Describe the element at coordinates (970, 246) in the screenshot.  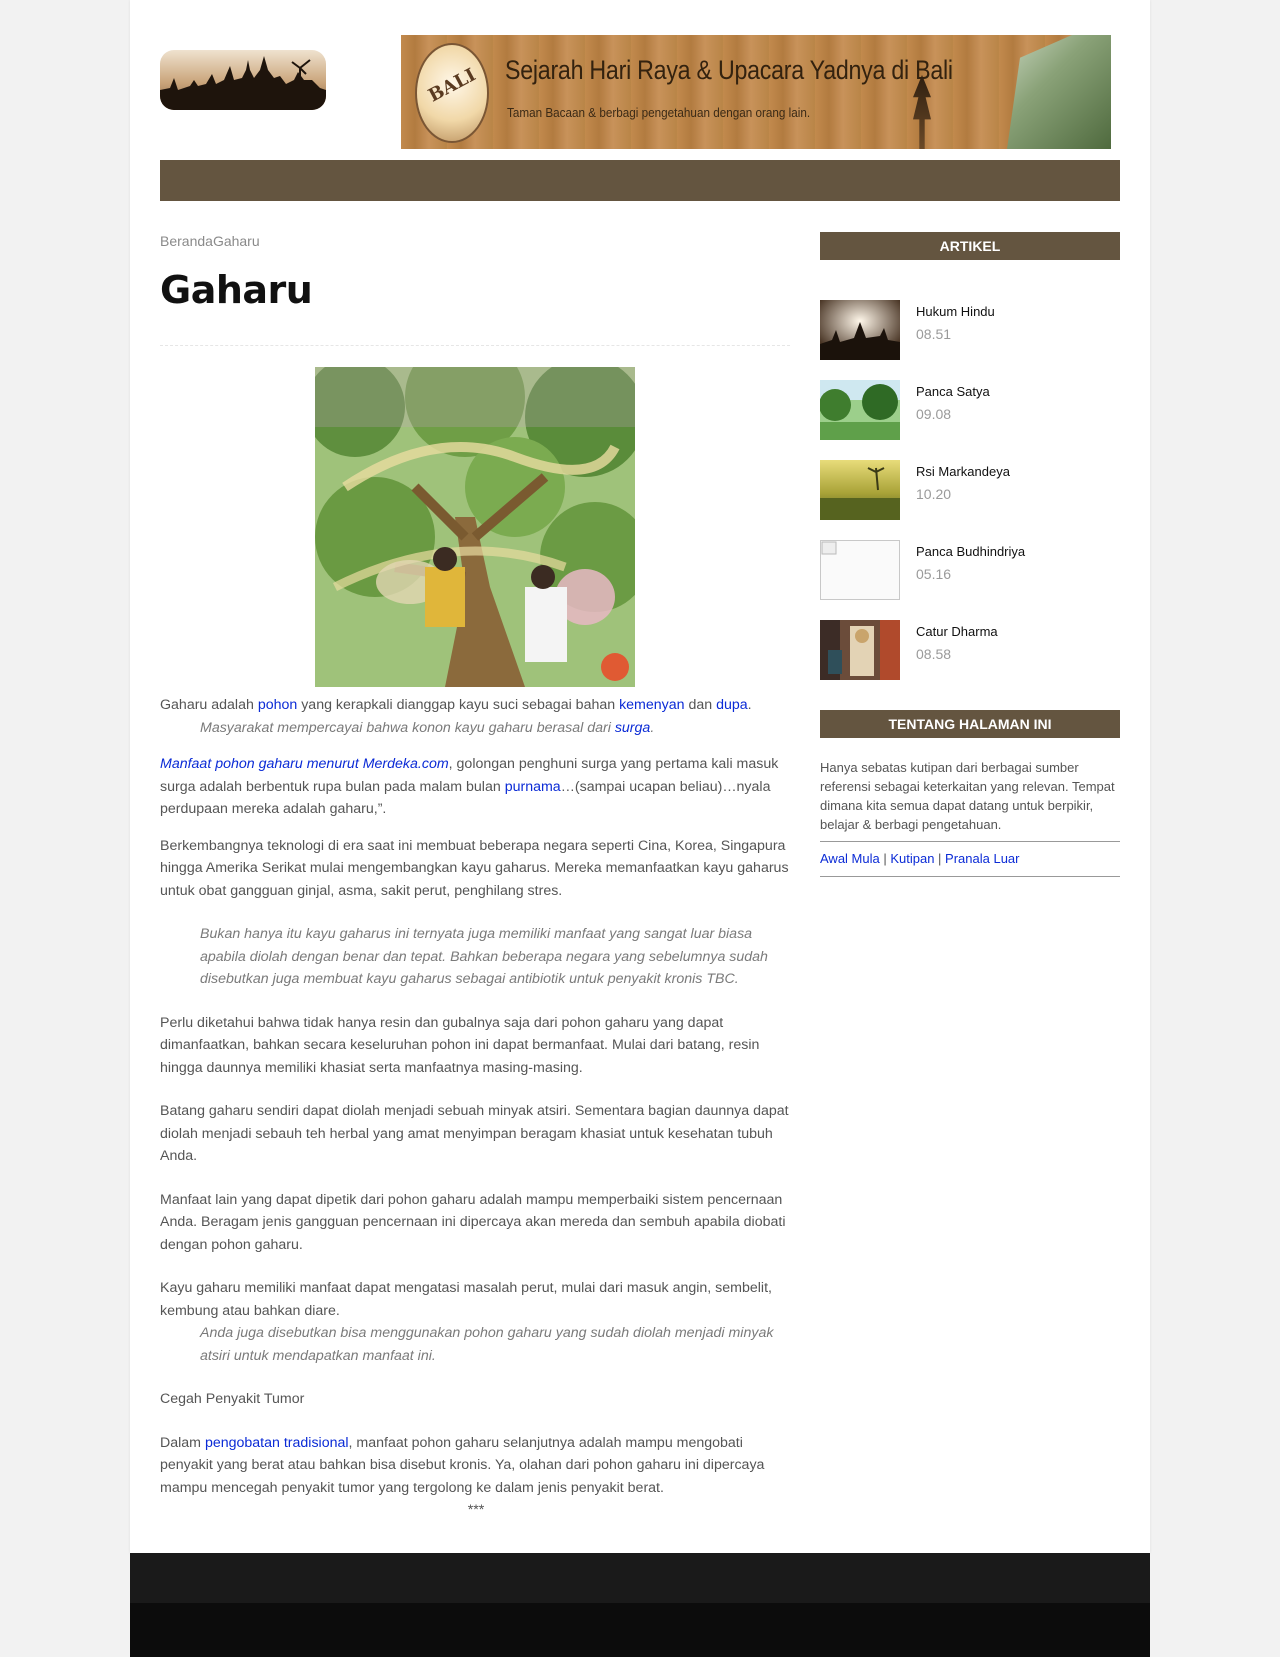
I see `widget-heading-artikel: ARTIKEL` at that location.